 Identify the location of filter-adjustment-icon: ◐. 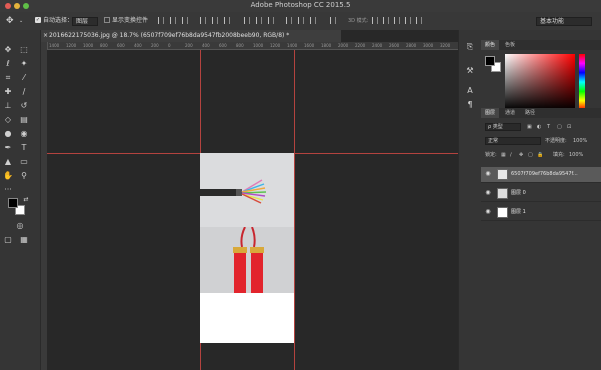
(539, 127).